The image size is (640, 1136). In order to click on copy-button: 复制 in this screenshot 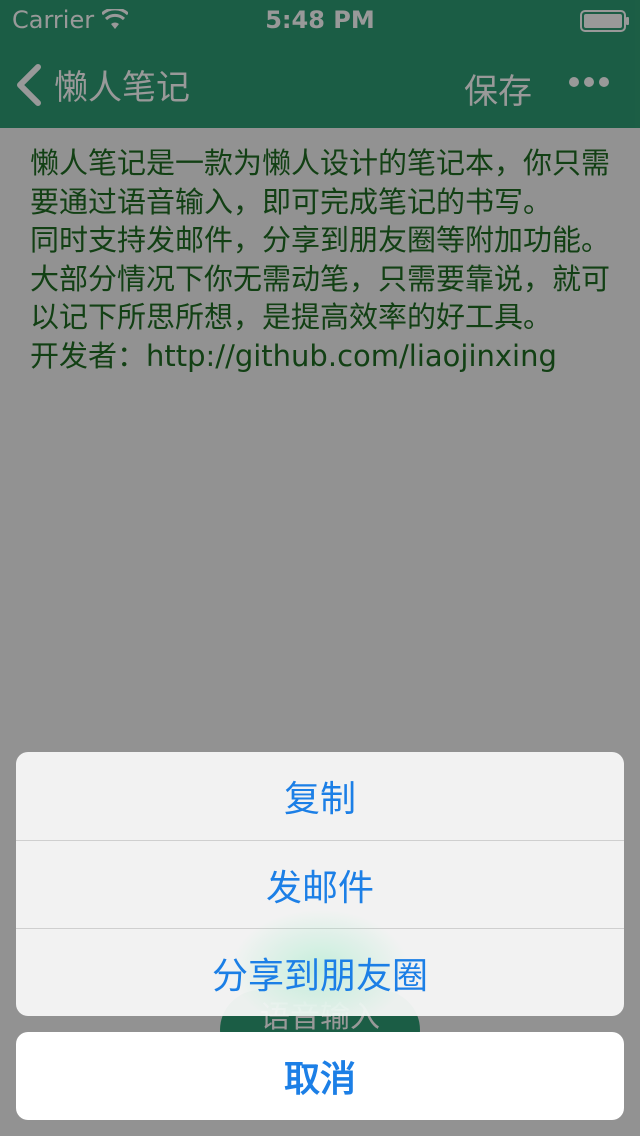, I will do `click(320, 796)`.